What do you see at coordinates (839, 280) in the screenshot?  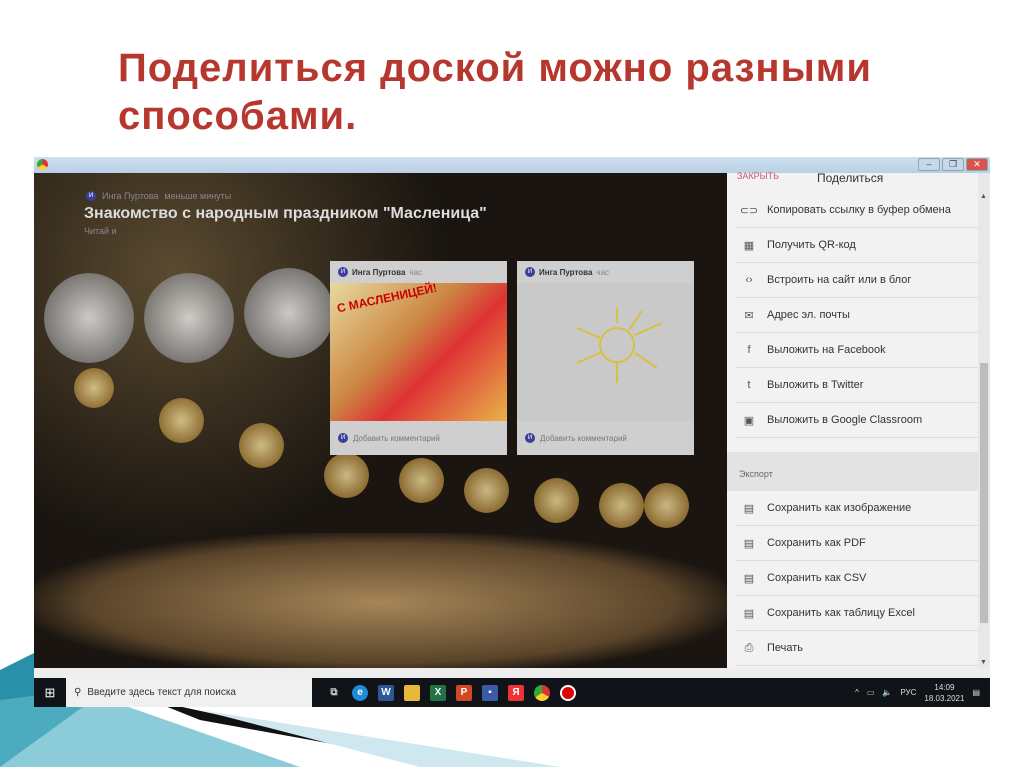 I see `option-label: Встроить на сайт или в блог` at bounding box center [839, 280].